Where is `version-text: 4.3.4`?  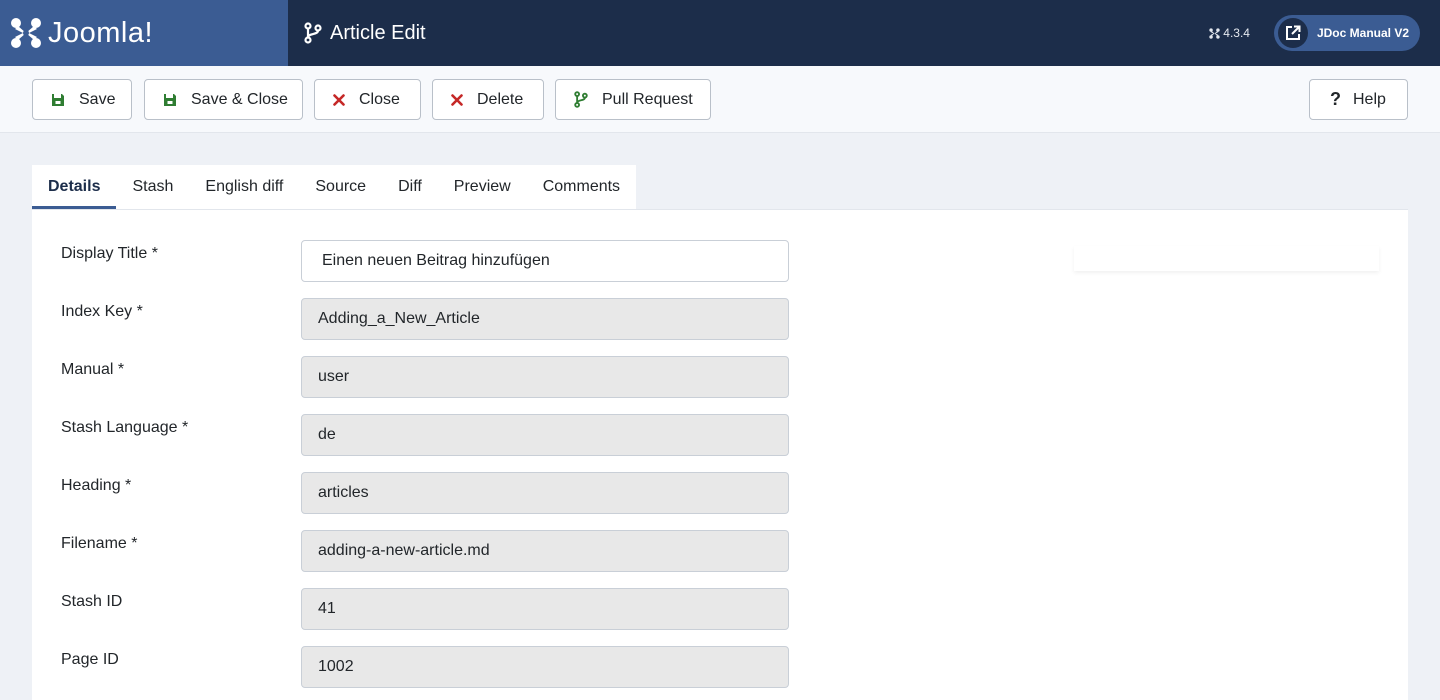 version-text: 4.3.4 is located at coordinates (1236, 33).